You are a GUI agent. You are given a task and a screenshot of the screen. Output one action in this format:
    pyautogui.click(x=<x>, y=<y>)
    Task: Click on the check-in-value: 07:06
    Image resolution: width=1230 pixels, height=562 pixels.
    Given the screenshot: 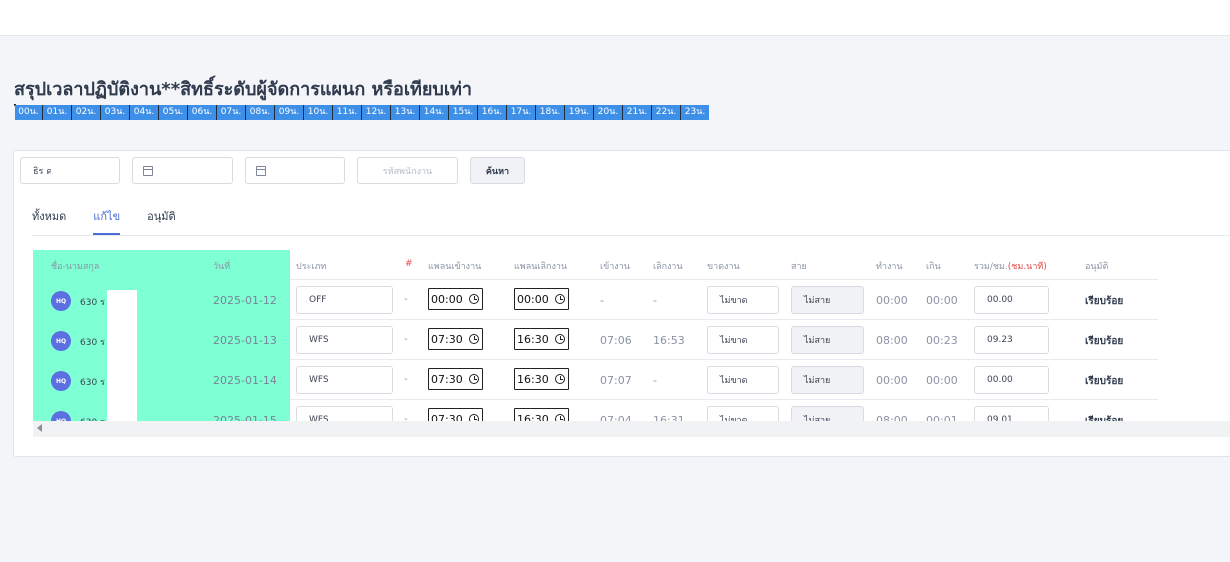 What is the action you would take?
    pyautogui.click(x=616, y=340)
    